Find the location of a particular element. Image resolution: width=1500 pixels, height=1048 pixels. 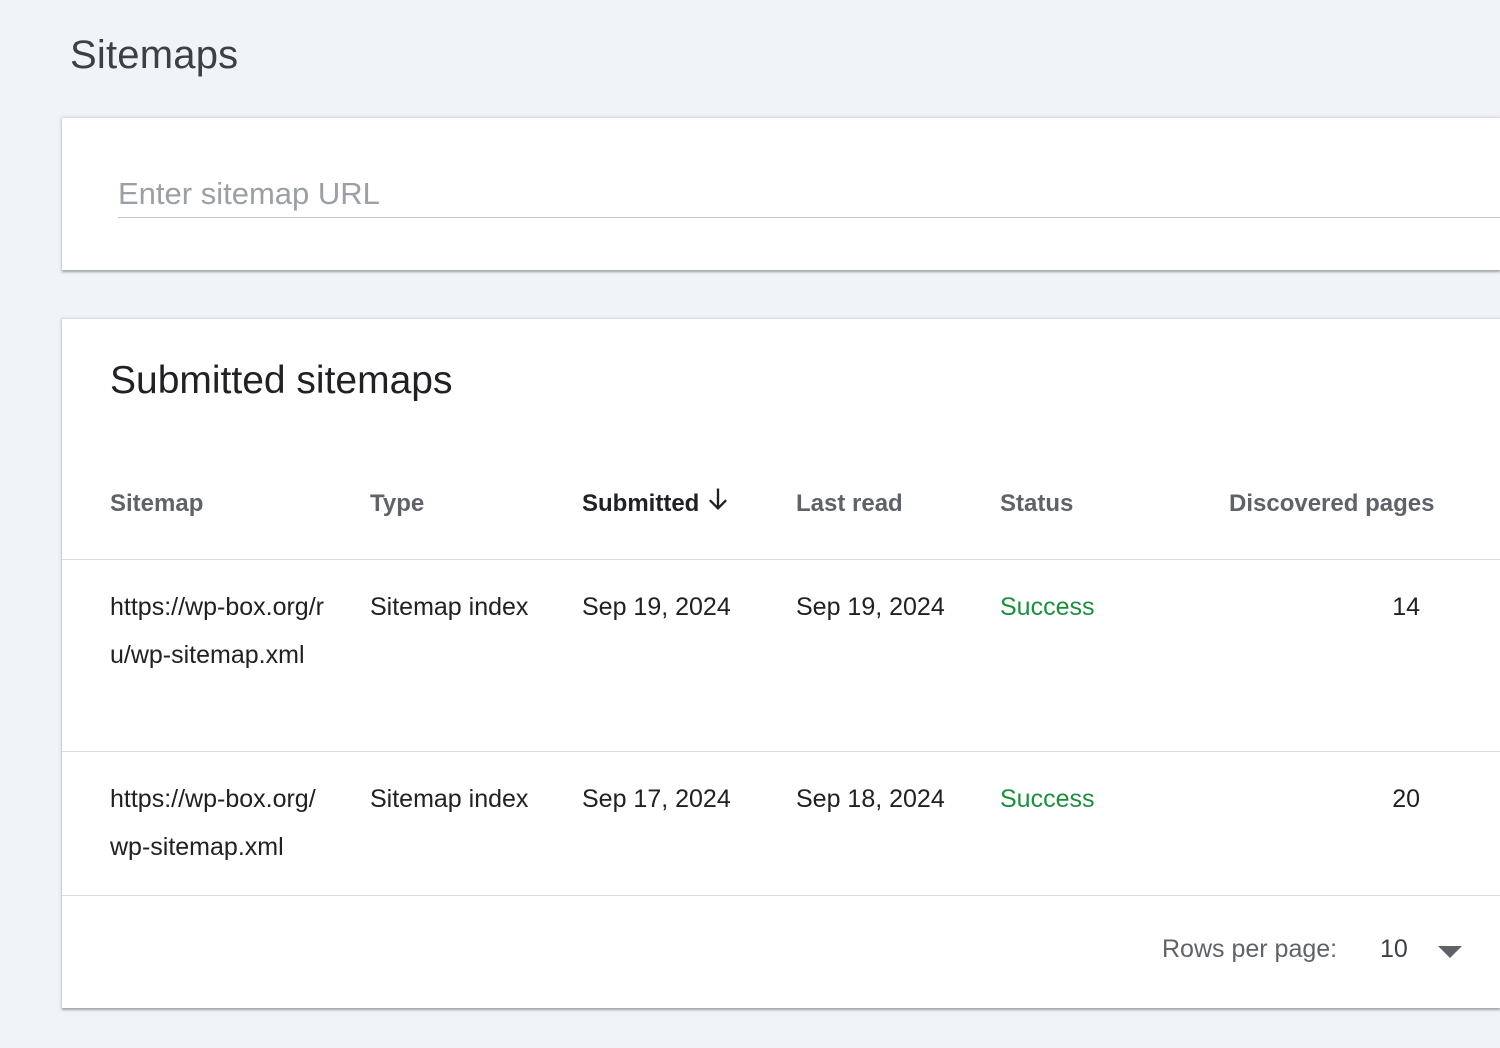

sitemap-url-cell: https://wp-box.org/wp-sitemap.xml is located at coordinates (220, 823).